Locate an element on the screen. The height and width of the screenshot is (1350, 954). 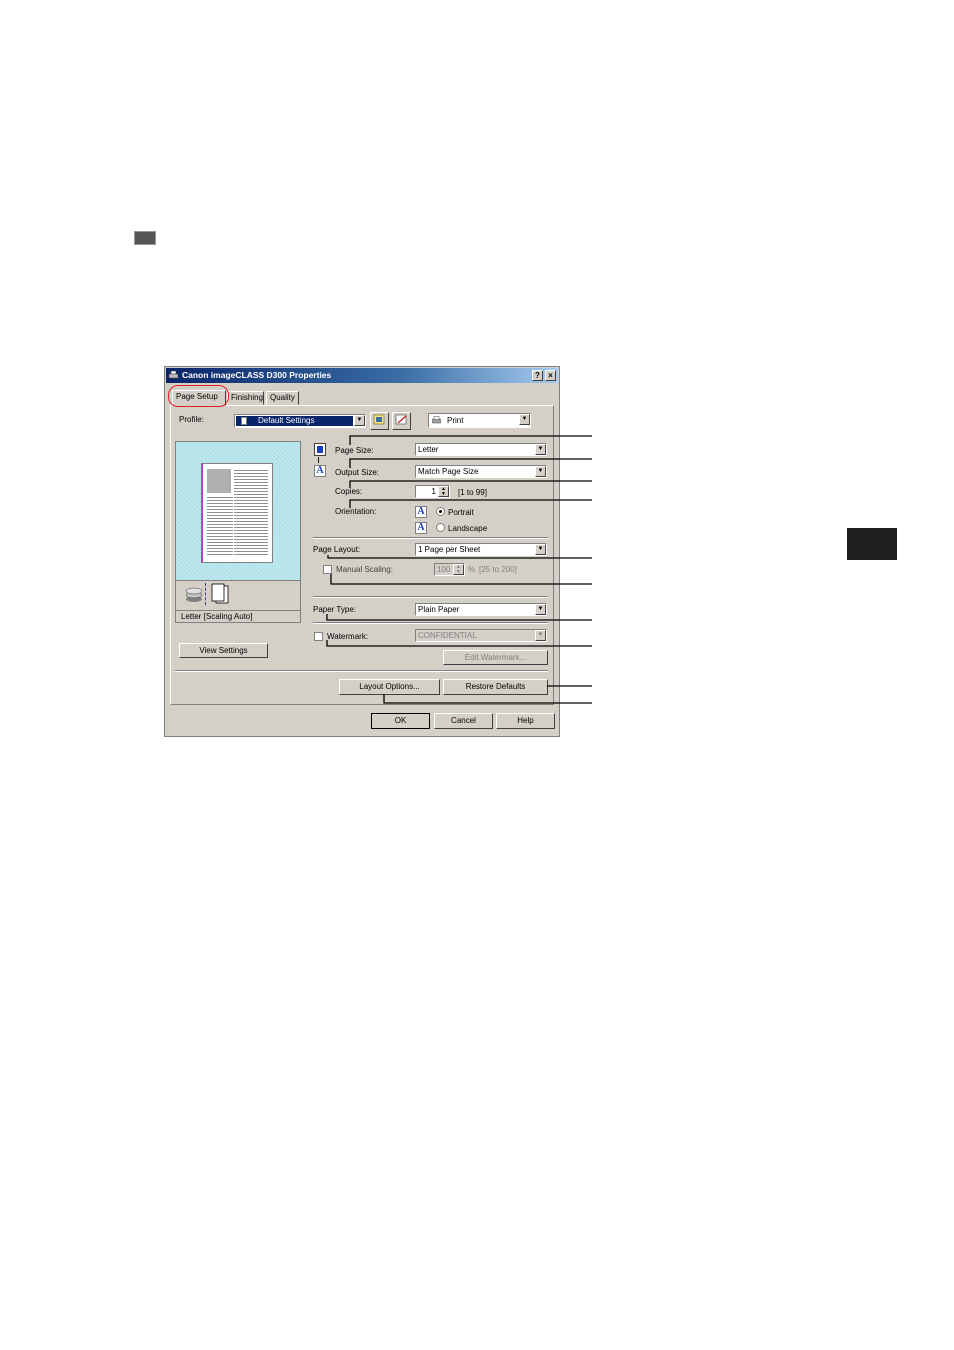
profile-icon is located at coordinates (244, 421).